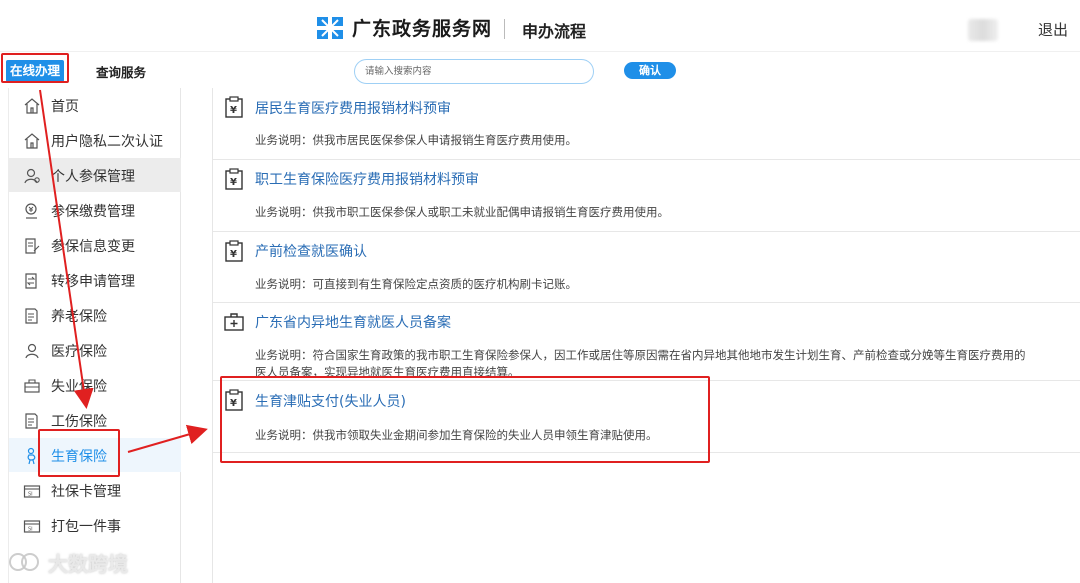 This screenshot has width=1080, height=583. I want to click on annotation-arrows, so click(123, 271).